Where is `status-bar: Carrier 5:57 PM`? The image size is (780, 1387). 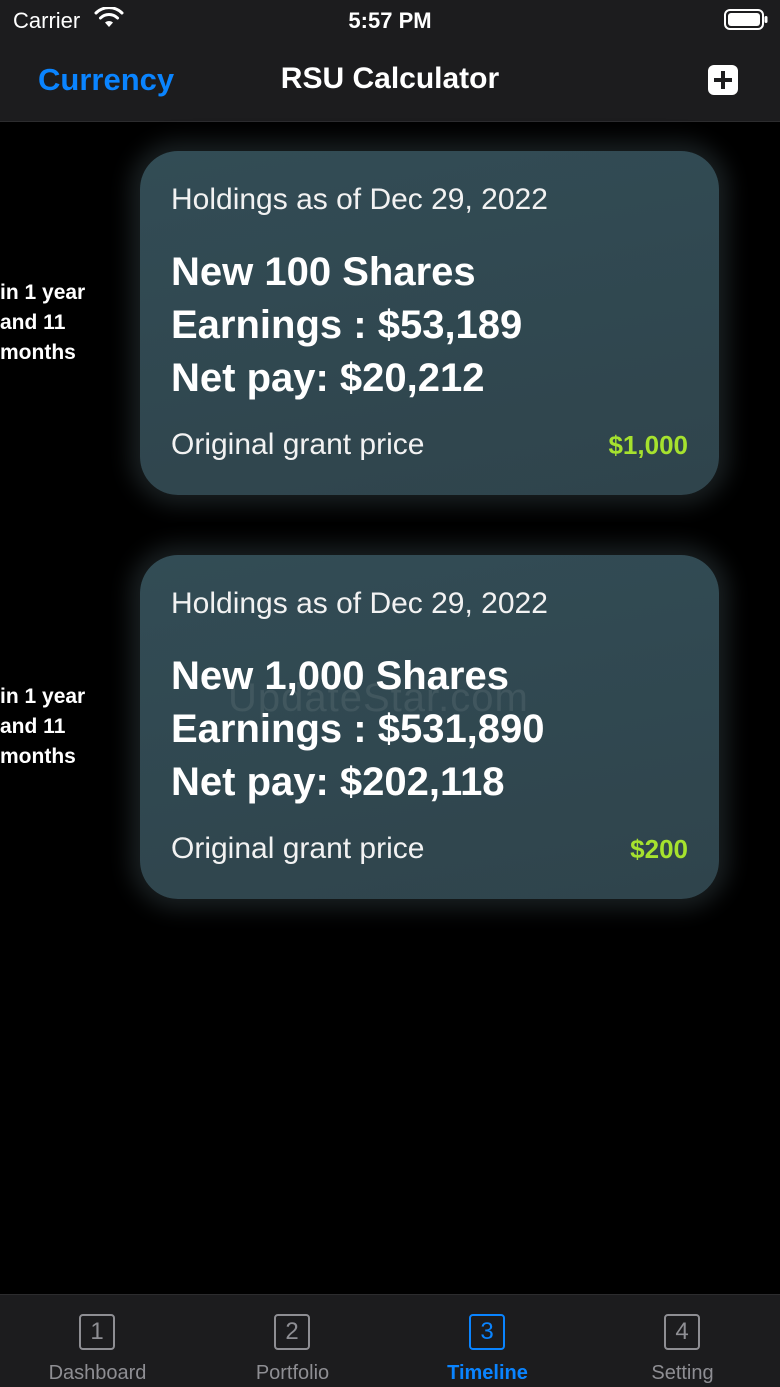
status-bar: Carrier 5:57 PM is located at coordinates (390, 20).